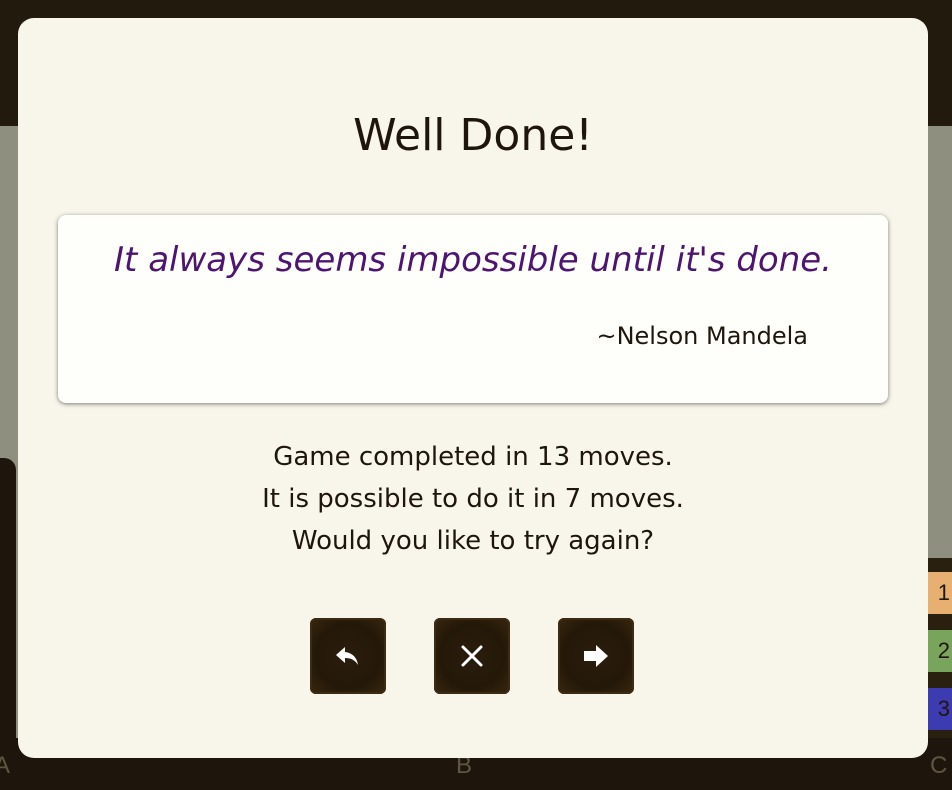 This screenshot has height=790, width=952. I want to click on arrow-right-icon, so click(596, 656).